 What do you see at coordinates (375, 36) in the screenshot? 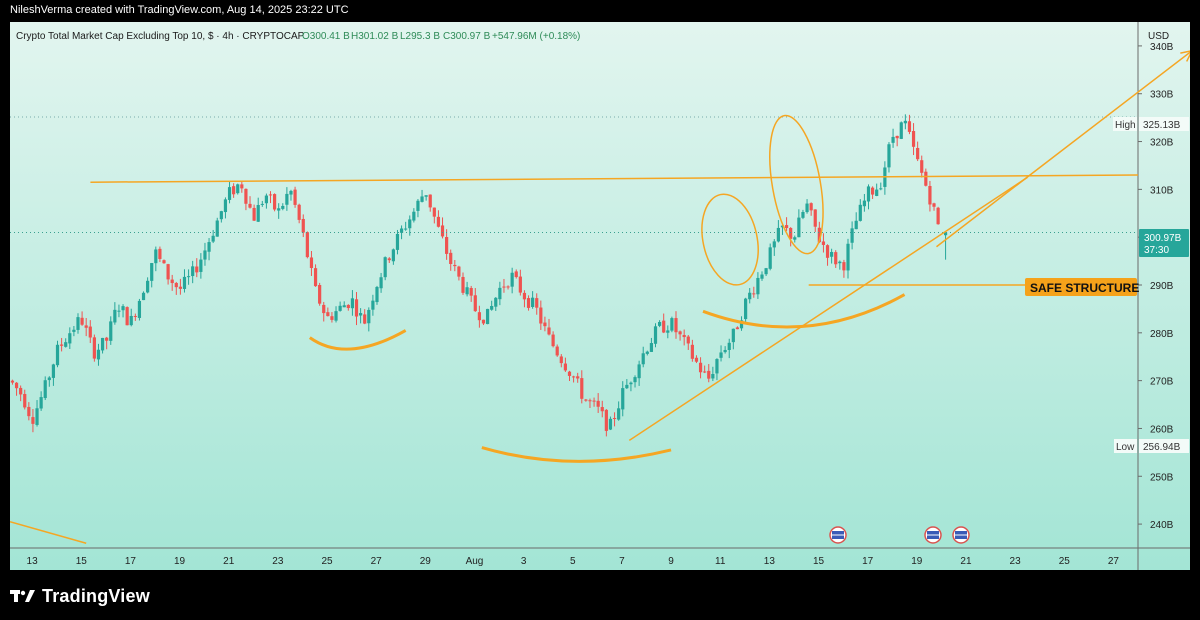
I see `ohlc-high: H301.02 B` at bounding box center [375, 36].